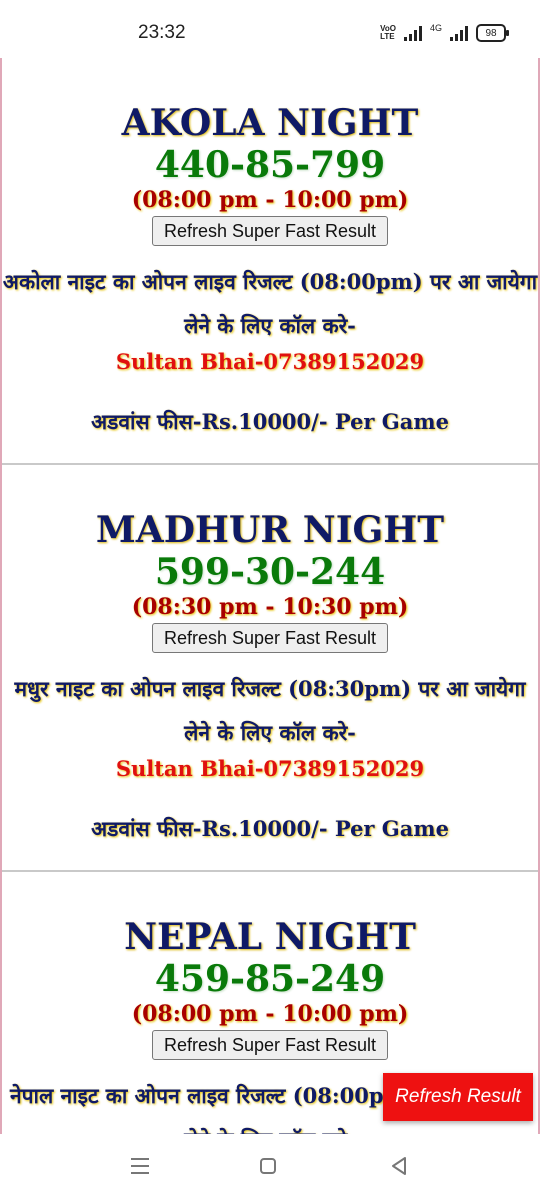  Describe the element at coordinates (458, 1097) in the screenshot. I see `refresh-result-button: Refresh Result` at that location.